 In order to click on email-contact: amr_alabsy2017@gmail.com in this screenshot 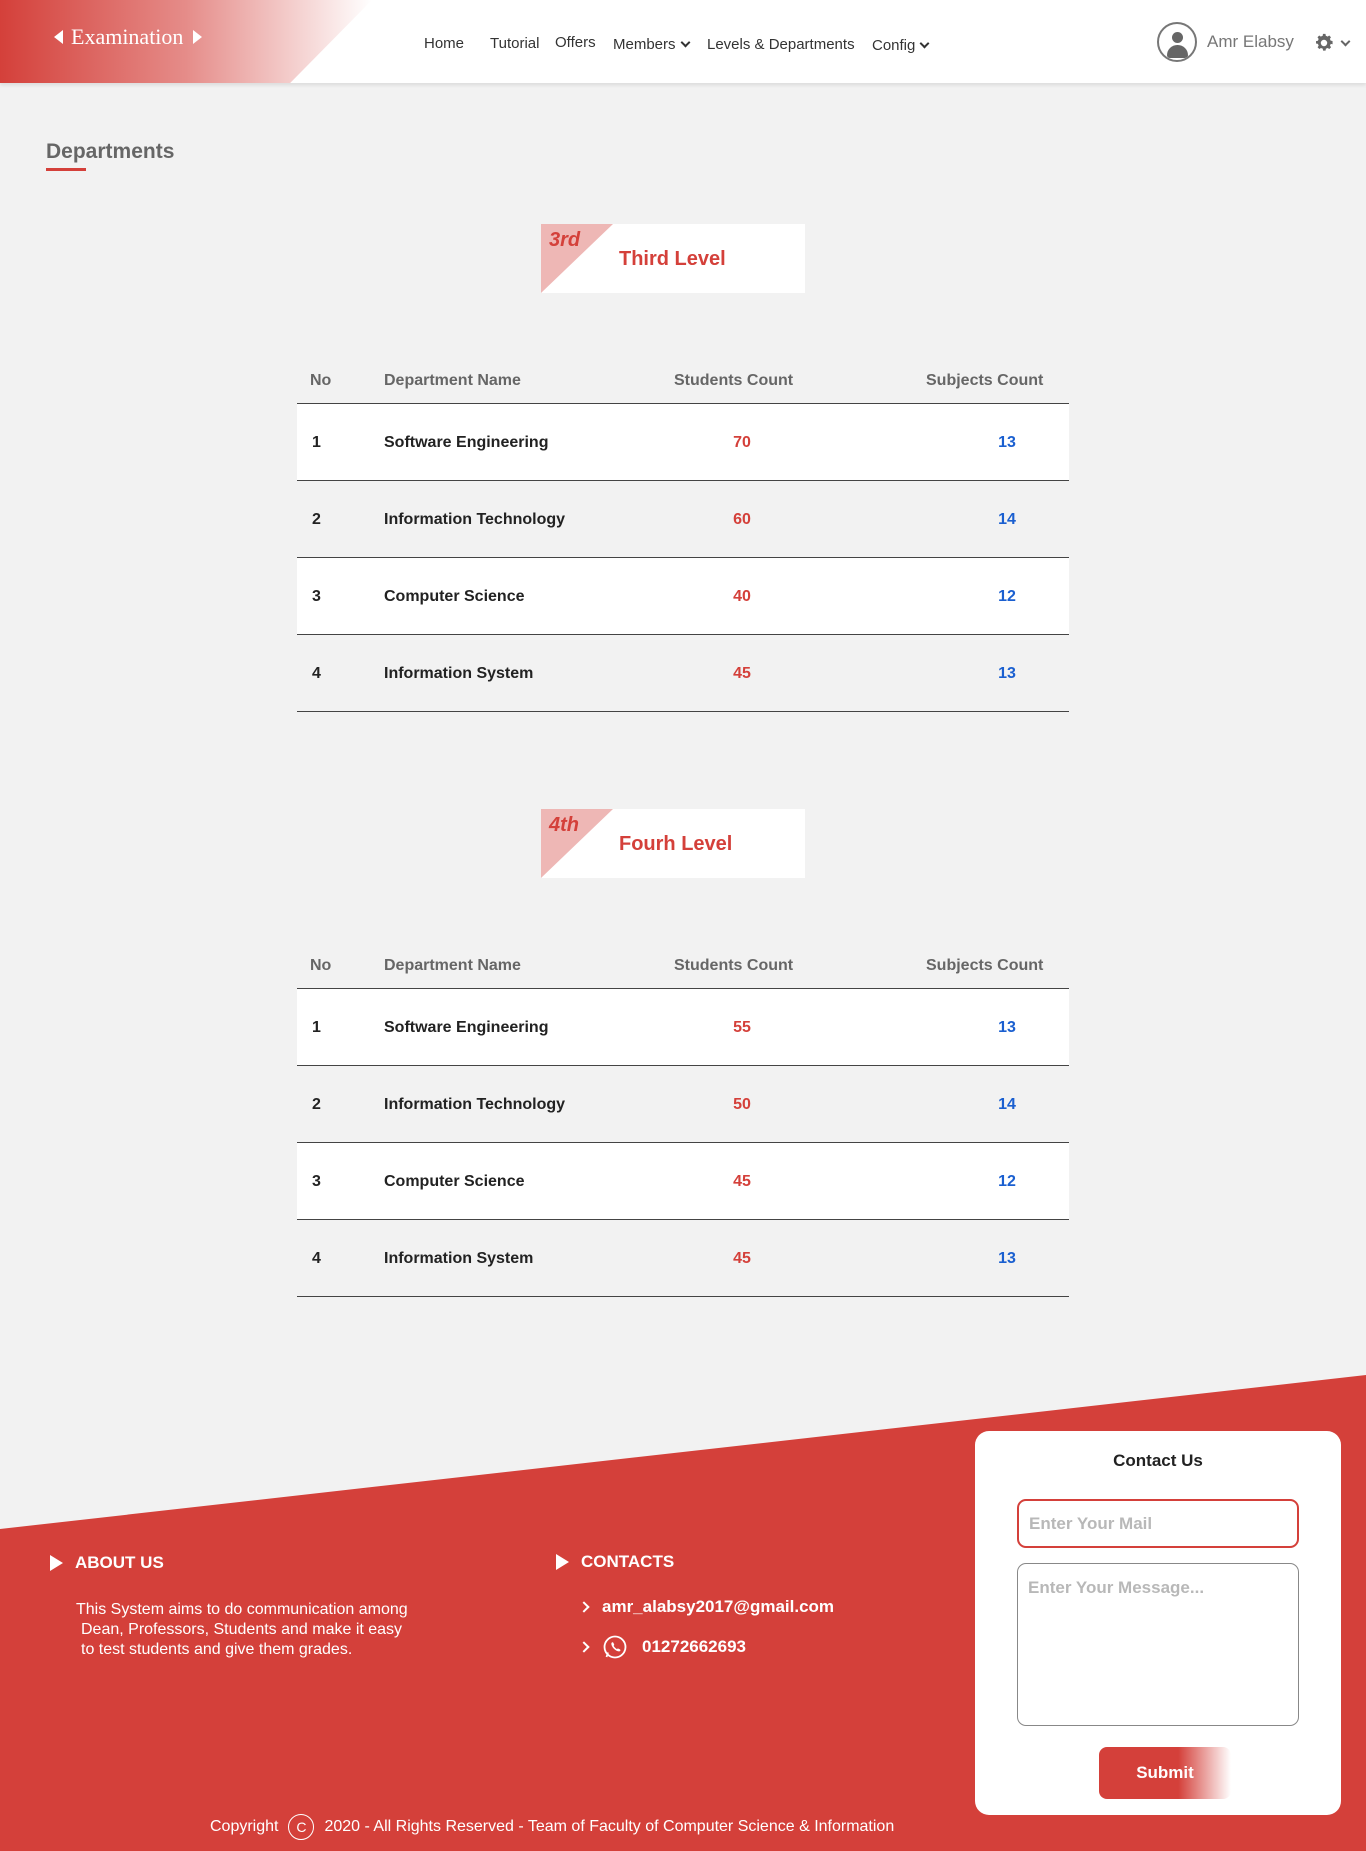, I will do `click(706, 1607)`.